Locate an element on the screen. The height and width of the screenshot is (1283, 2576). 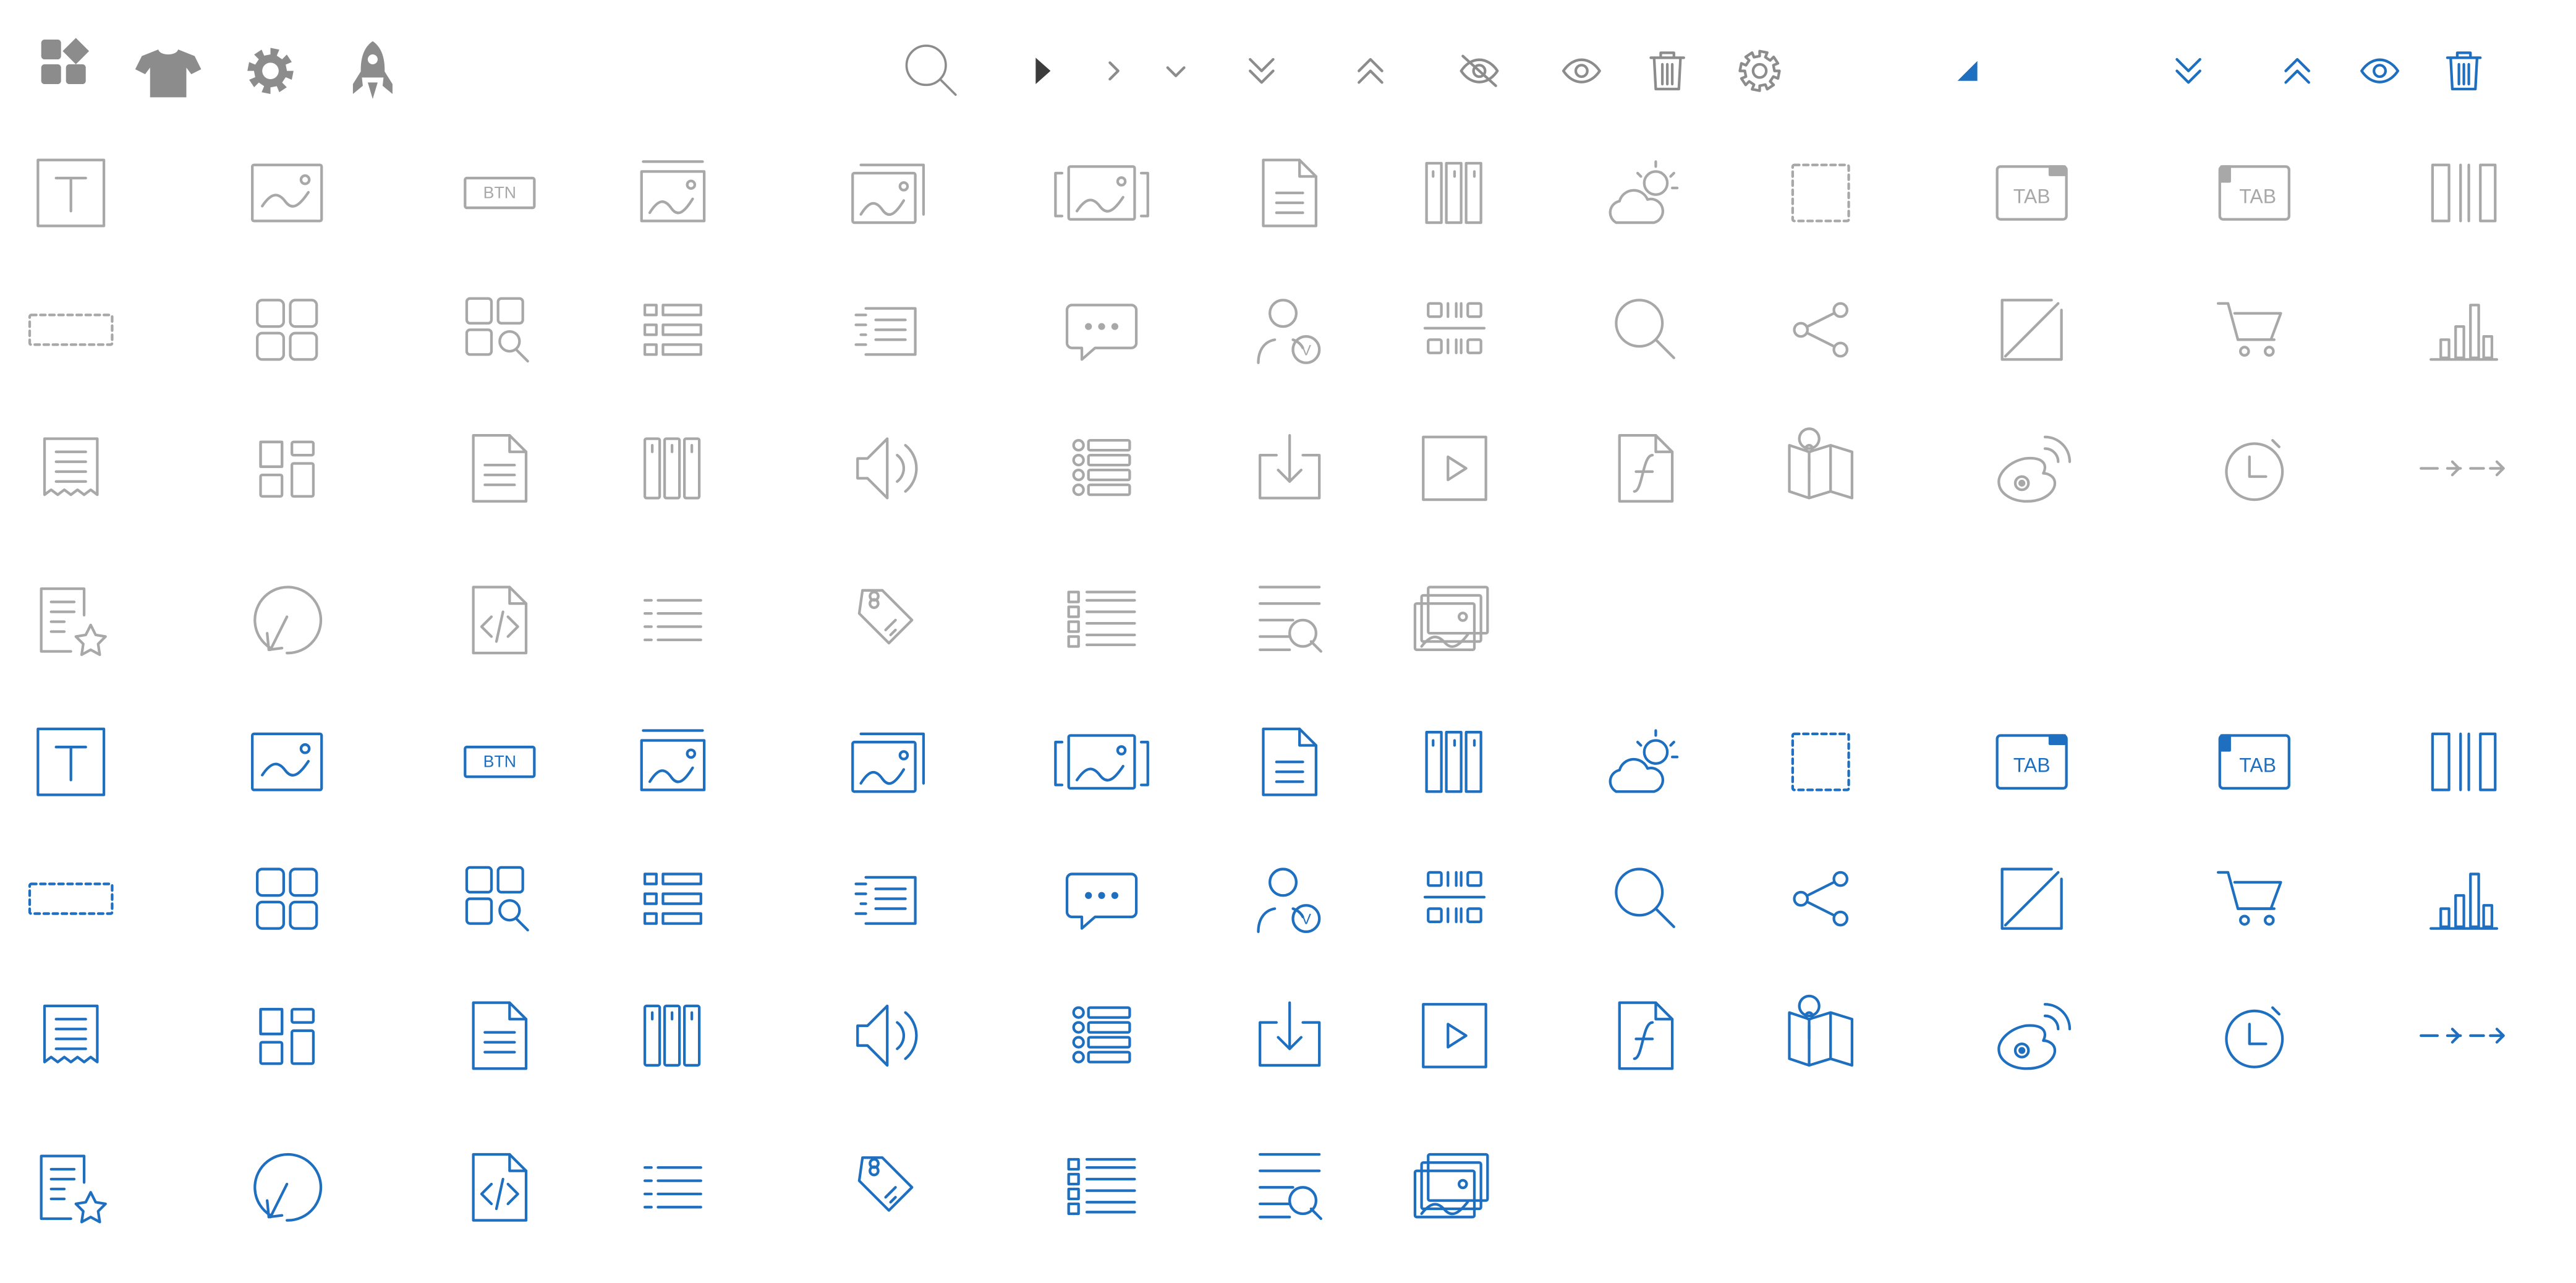
eye-slash-icon is located at coordinates (1479, 70).